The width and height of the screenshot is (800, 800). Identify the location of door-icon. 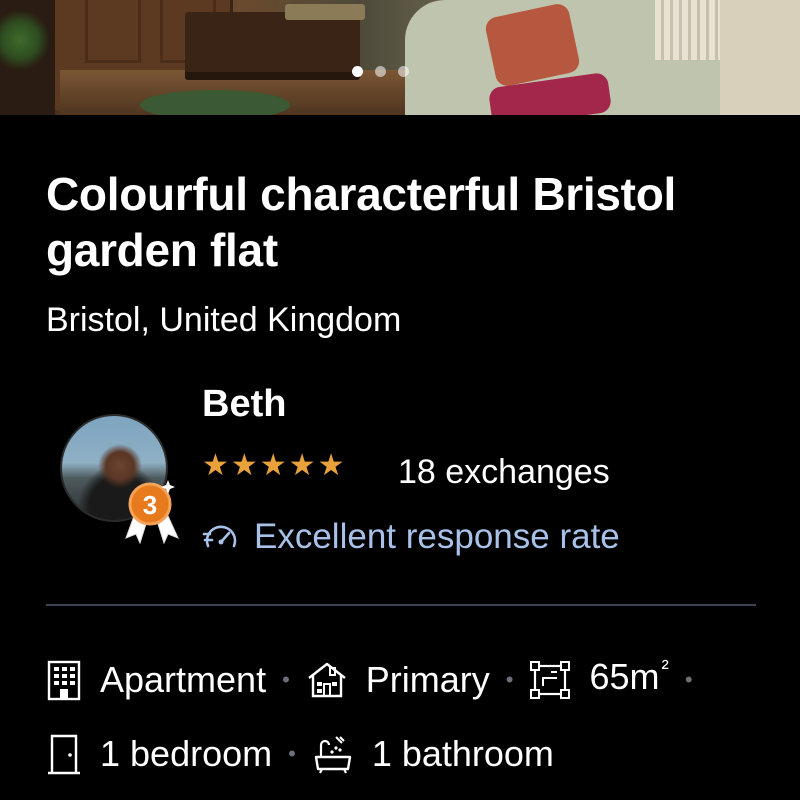
(64, 754).